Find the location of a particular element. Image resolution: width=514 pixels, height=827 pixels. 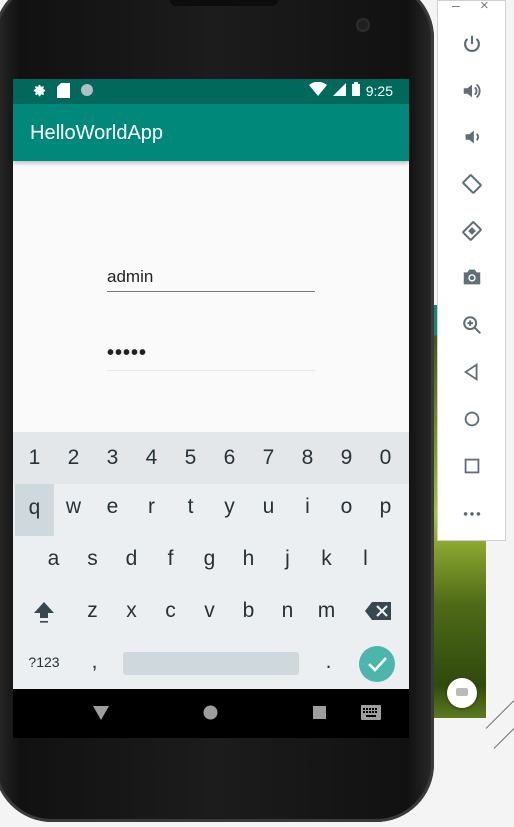

toolbar-window-controls: – × is located at coordinates (471, 7).